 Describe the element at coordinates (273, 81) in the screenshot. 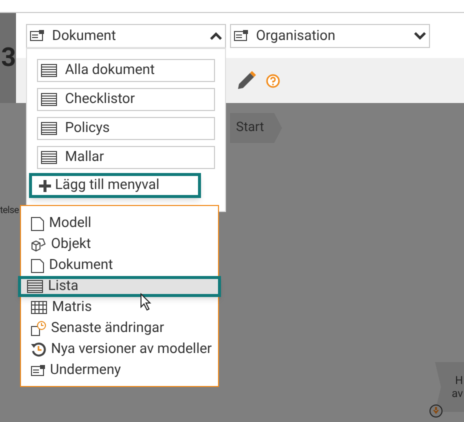

I see `help-icon` at that location.